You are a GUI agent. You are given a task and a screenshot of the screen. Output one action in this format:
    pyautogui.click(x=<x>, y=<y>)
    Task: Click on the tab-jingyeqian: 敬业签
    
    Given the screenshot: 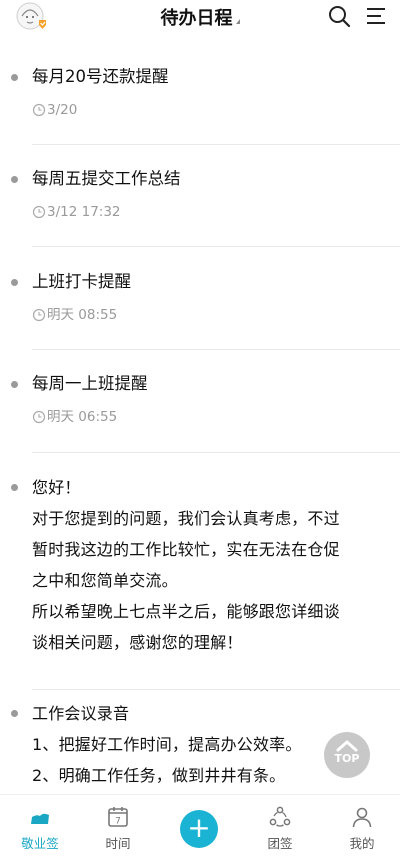 What is the action you would take?
    pyautogui.click(x=40, y=826)
    